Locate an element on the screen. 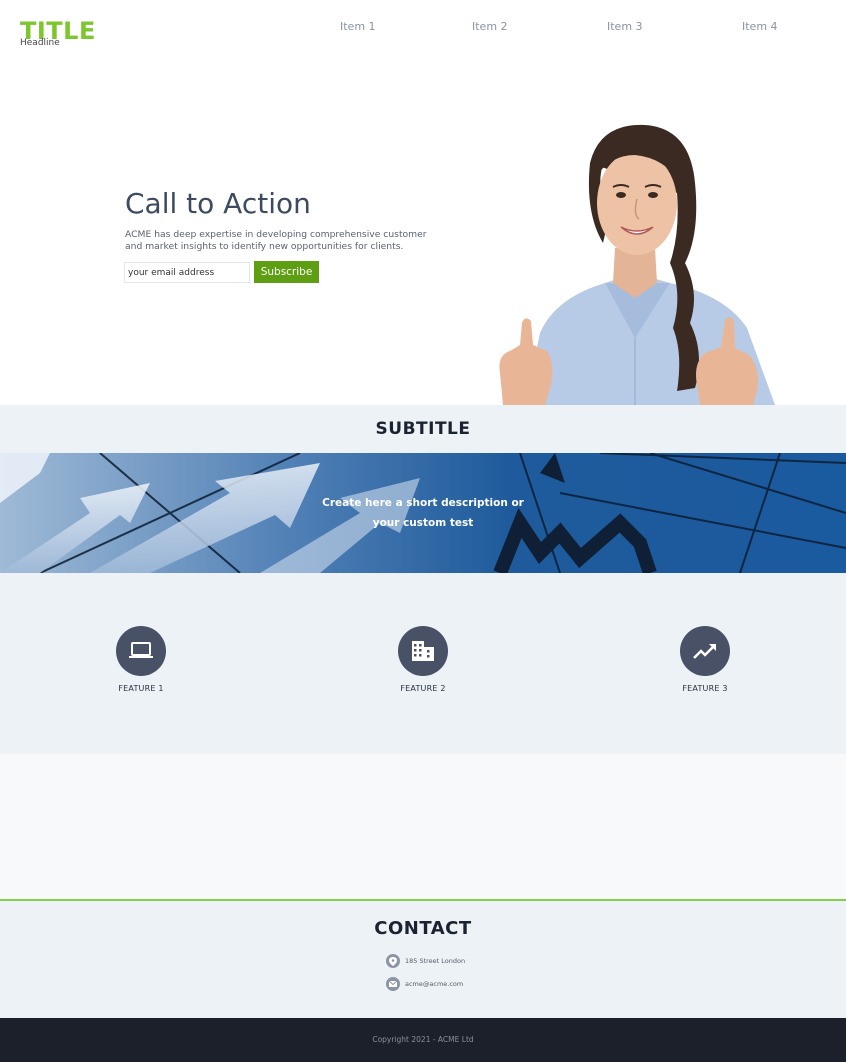 This screenshot has width=846, height=1062. location-pin-icon is located at coordinates (393, 961).